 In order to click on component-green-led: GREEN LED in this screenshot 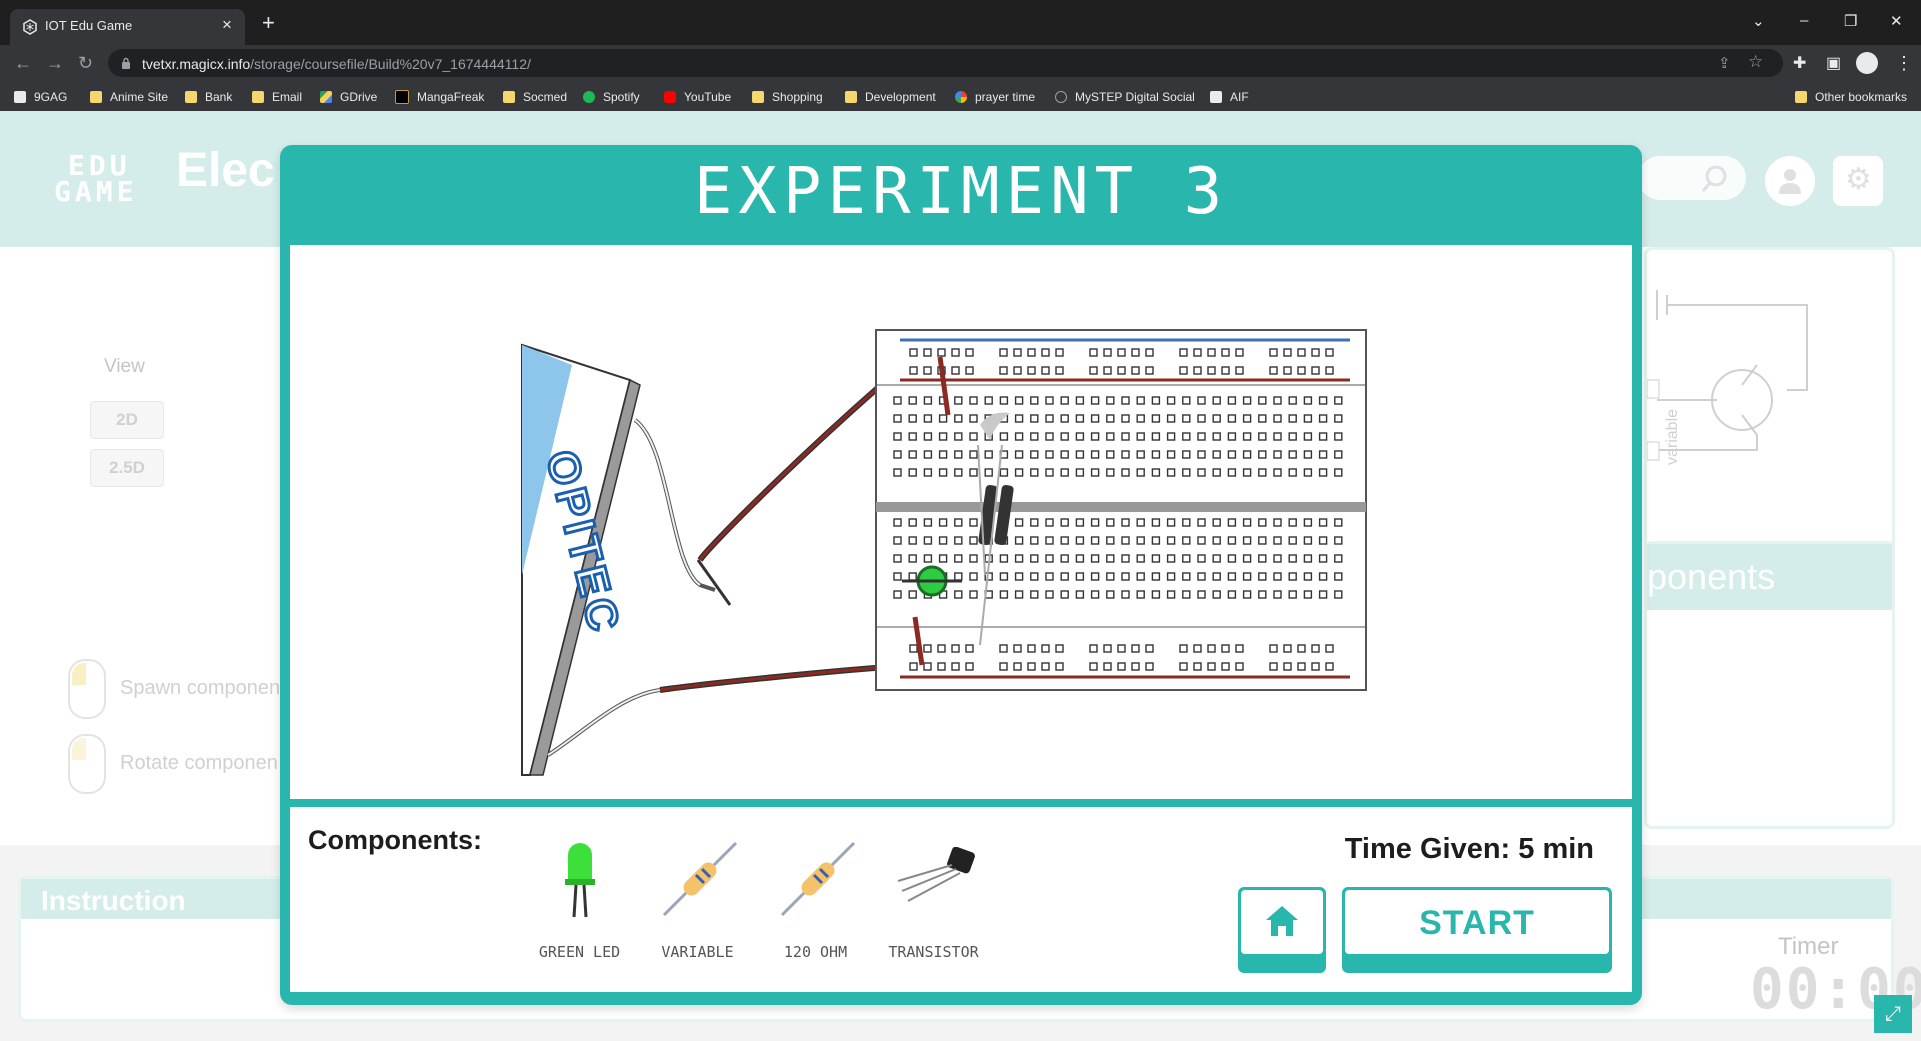, I will do `click(579, 904)`.